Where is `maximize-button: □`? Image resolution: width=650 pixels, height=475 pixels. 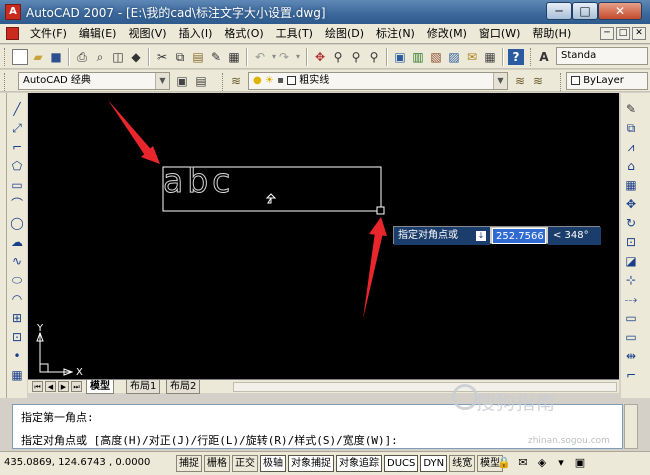 maximize-button: □ is located at coordinates (585, 11).